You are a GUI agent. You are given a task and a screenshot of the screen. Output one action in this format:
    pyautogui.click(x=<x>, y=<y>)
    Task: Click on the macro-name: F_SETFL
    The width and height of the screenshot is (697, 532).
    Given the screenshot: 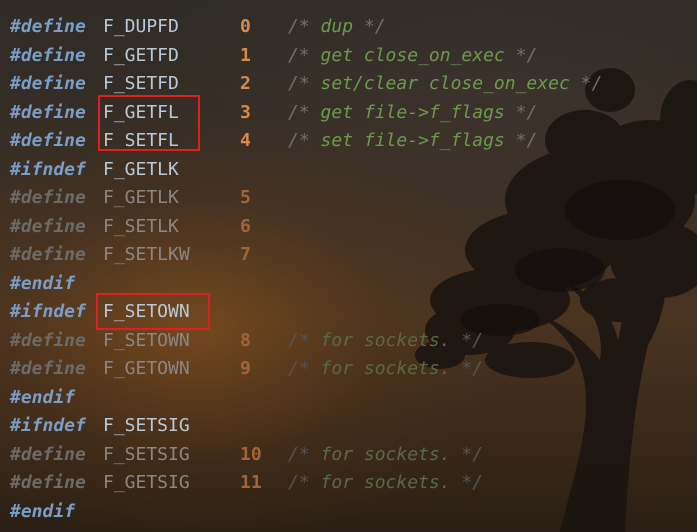 What is the action you would take?
    pyautogui.click(x=141, y=140)
    